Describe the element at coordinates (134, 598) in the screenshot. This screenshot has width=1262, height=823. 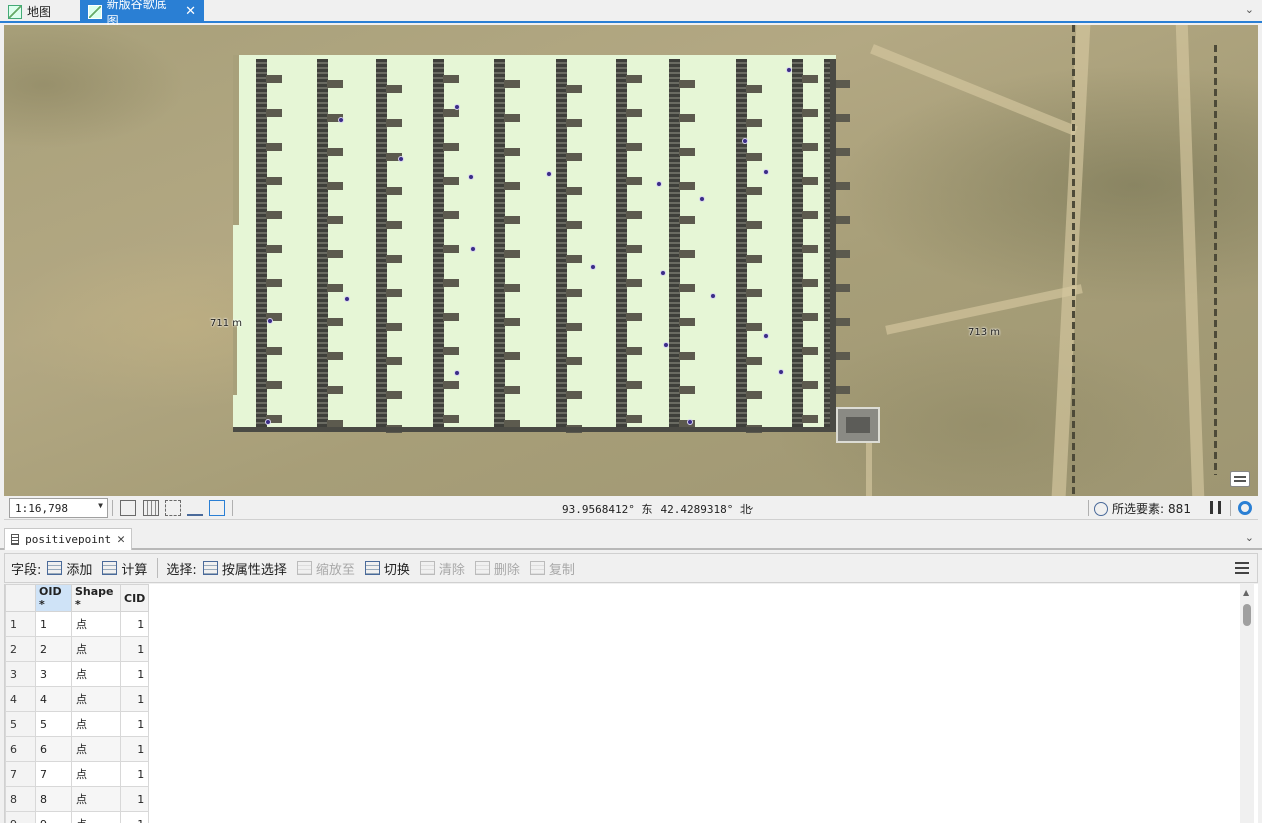
I see `column-header-cid: CID` at that location.